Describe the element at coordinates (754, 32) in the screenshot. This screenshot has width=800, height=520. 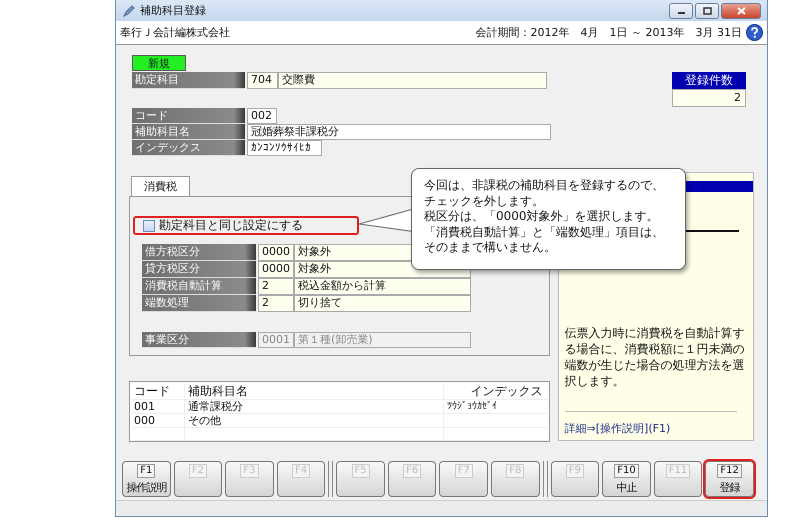
I see `help-icon` at that location.